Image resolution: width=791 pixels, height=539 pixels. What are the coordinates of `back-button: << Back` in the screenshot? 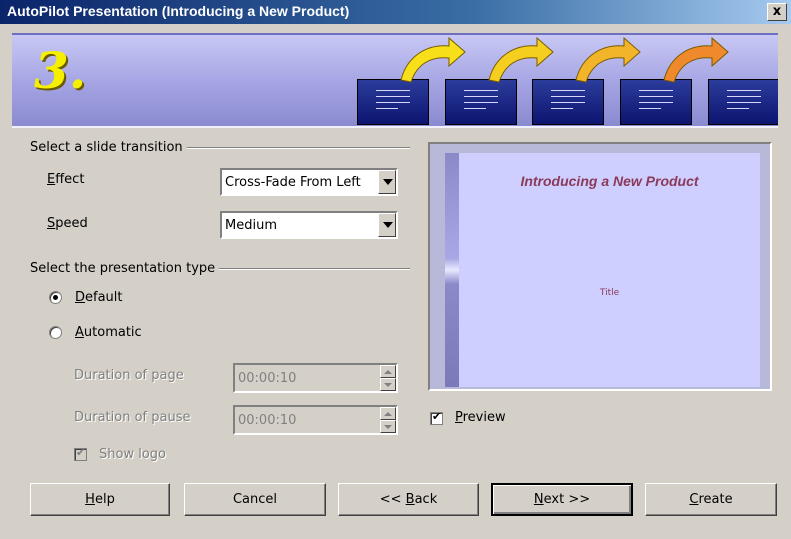 It's located at (408, 499).